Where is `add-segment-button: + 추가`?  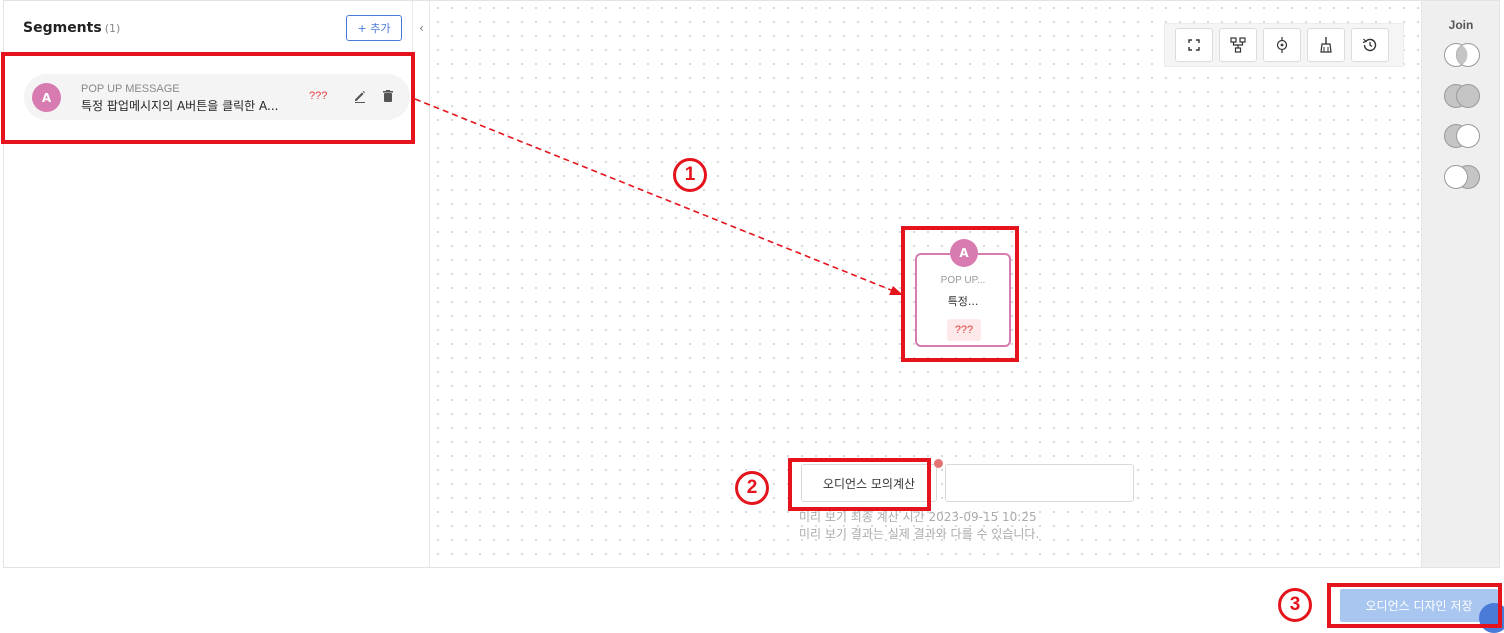
add-segment-button: + 추가 is located at coordinates (374, 28).